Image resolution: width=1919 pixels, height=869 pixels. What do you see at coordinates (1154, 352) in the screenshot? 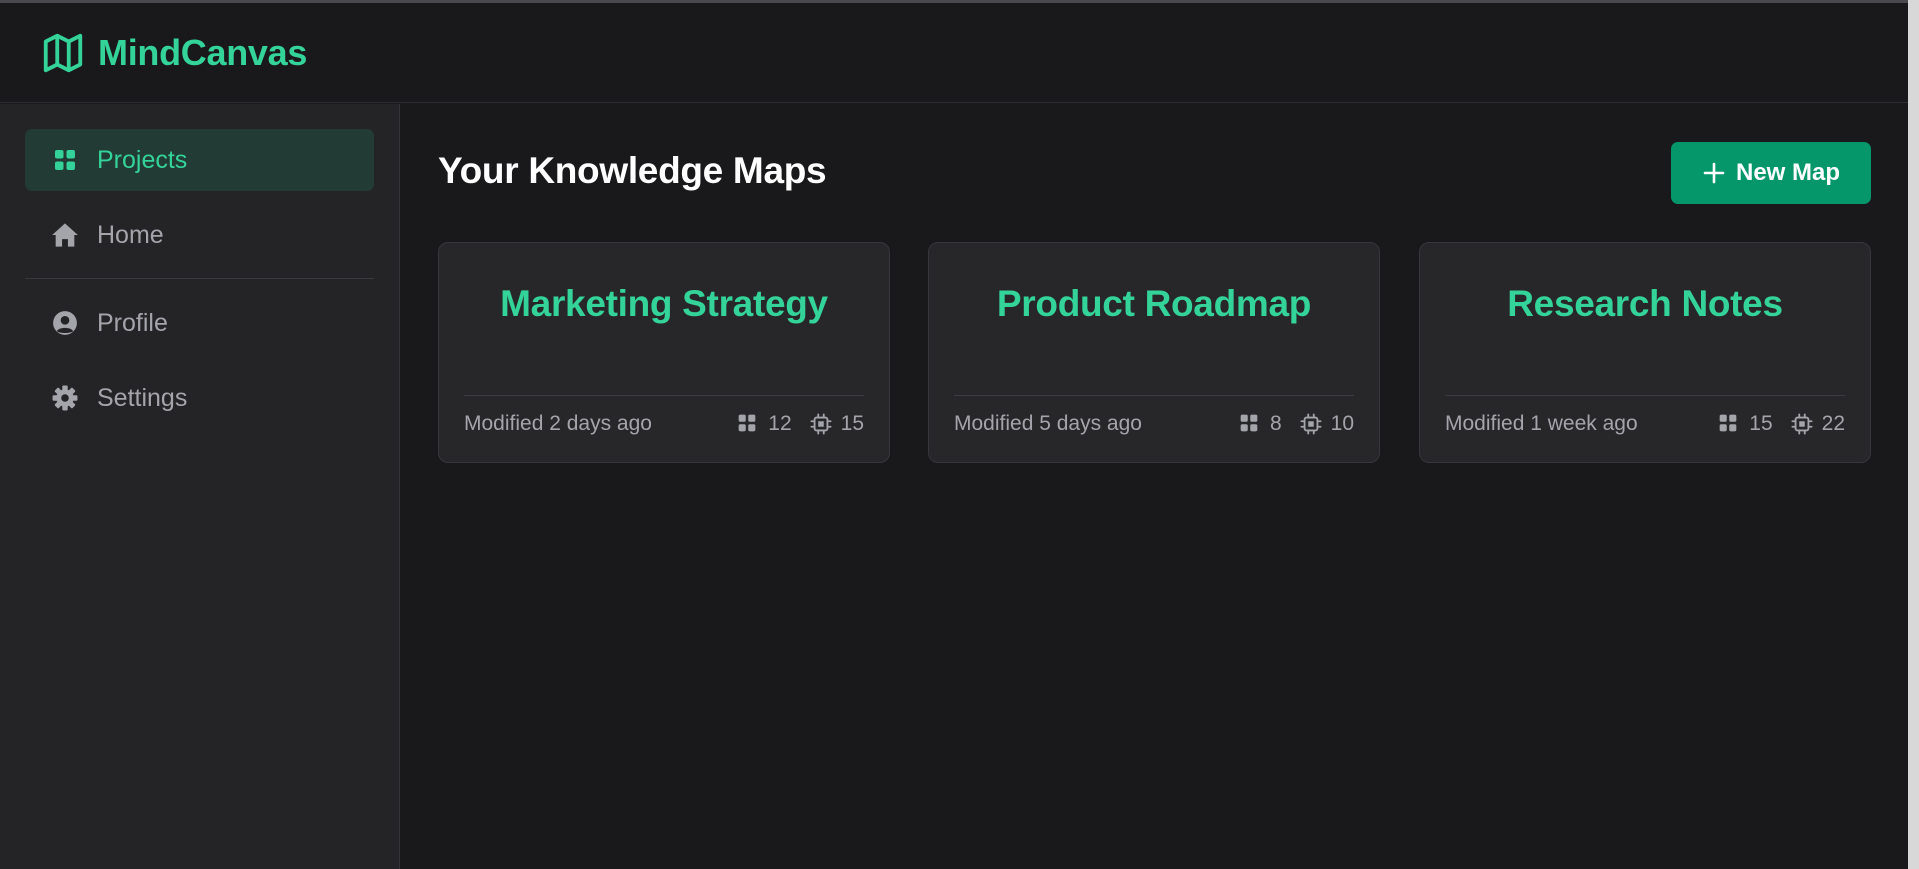
I see `map-card-product-roadmap: Product Roadmap Modified 5 days ago 8 10` at bounding box center [1154, 352].